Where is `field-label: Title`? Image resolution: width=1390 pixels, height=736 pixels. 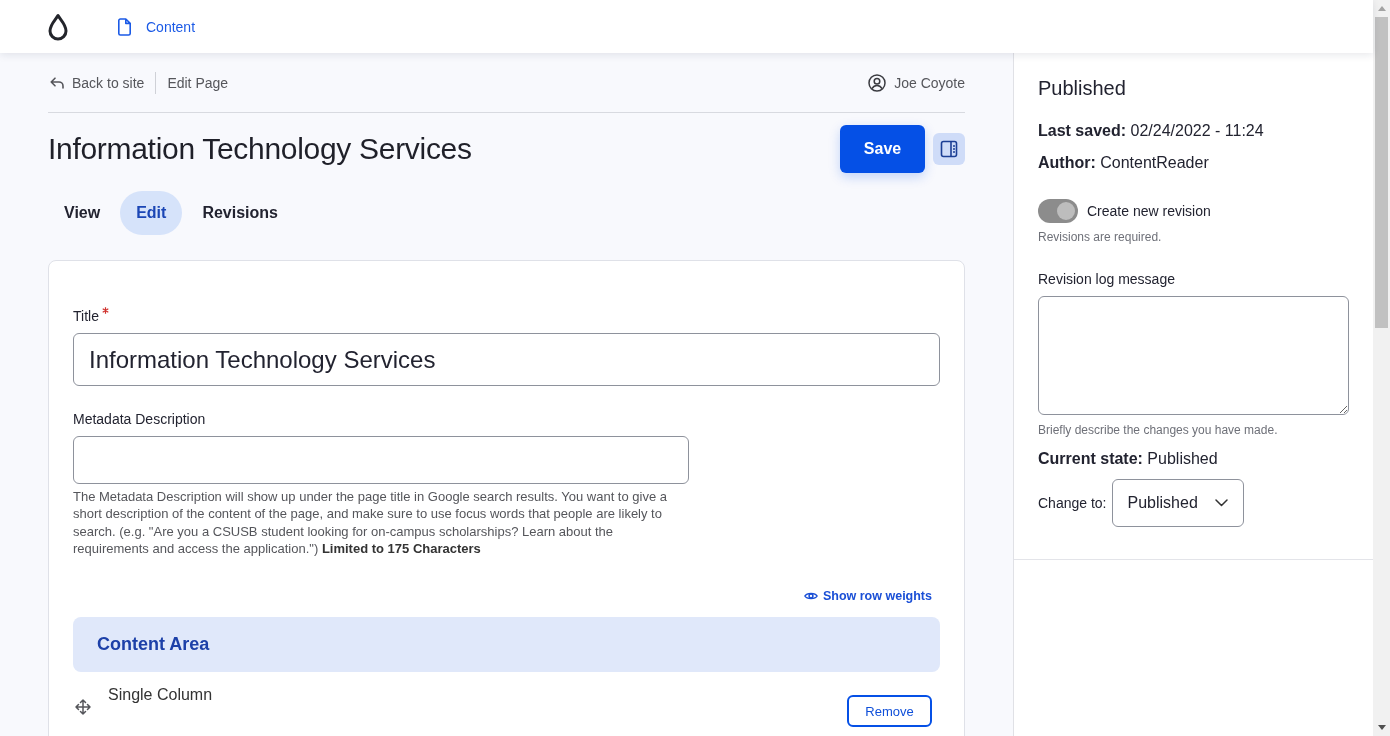
field-label: Title is located at coordinates (86, 316).